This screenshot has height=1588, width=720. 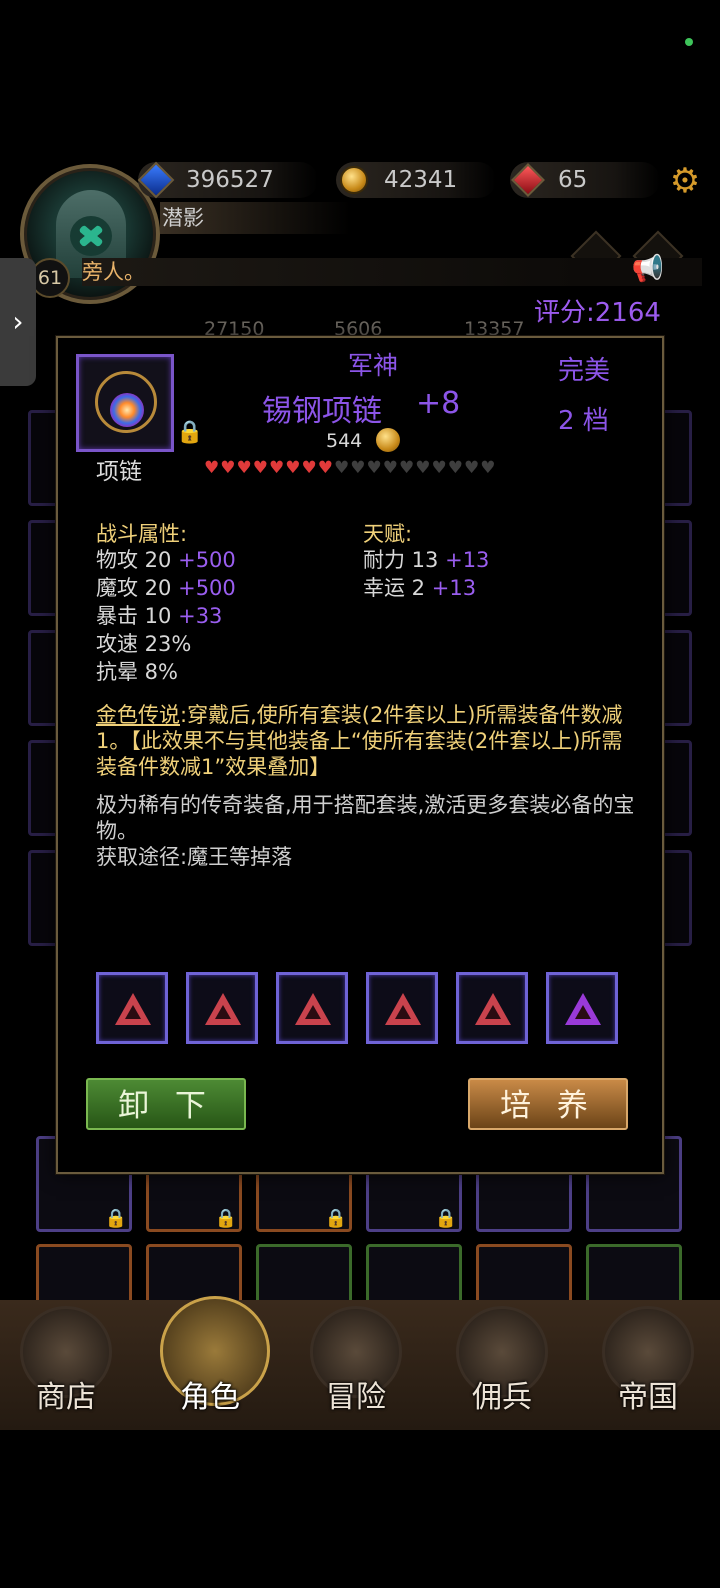 I want to click on horn-icon: 📢, so click(x=648, y=269).